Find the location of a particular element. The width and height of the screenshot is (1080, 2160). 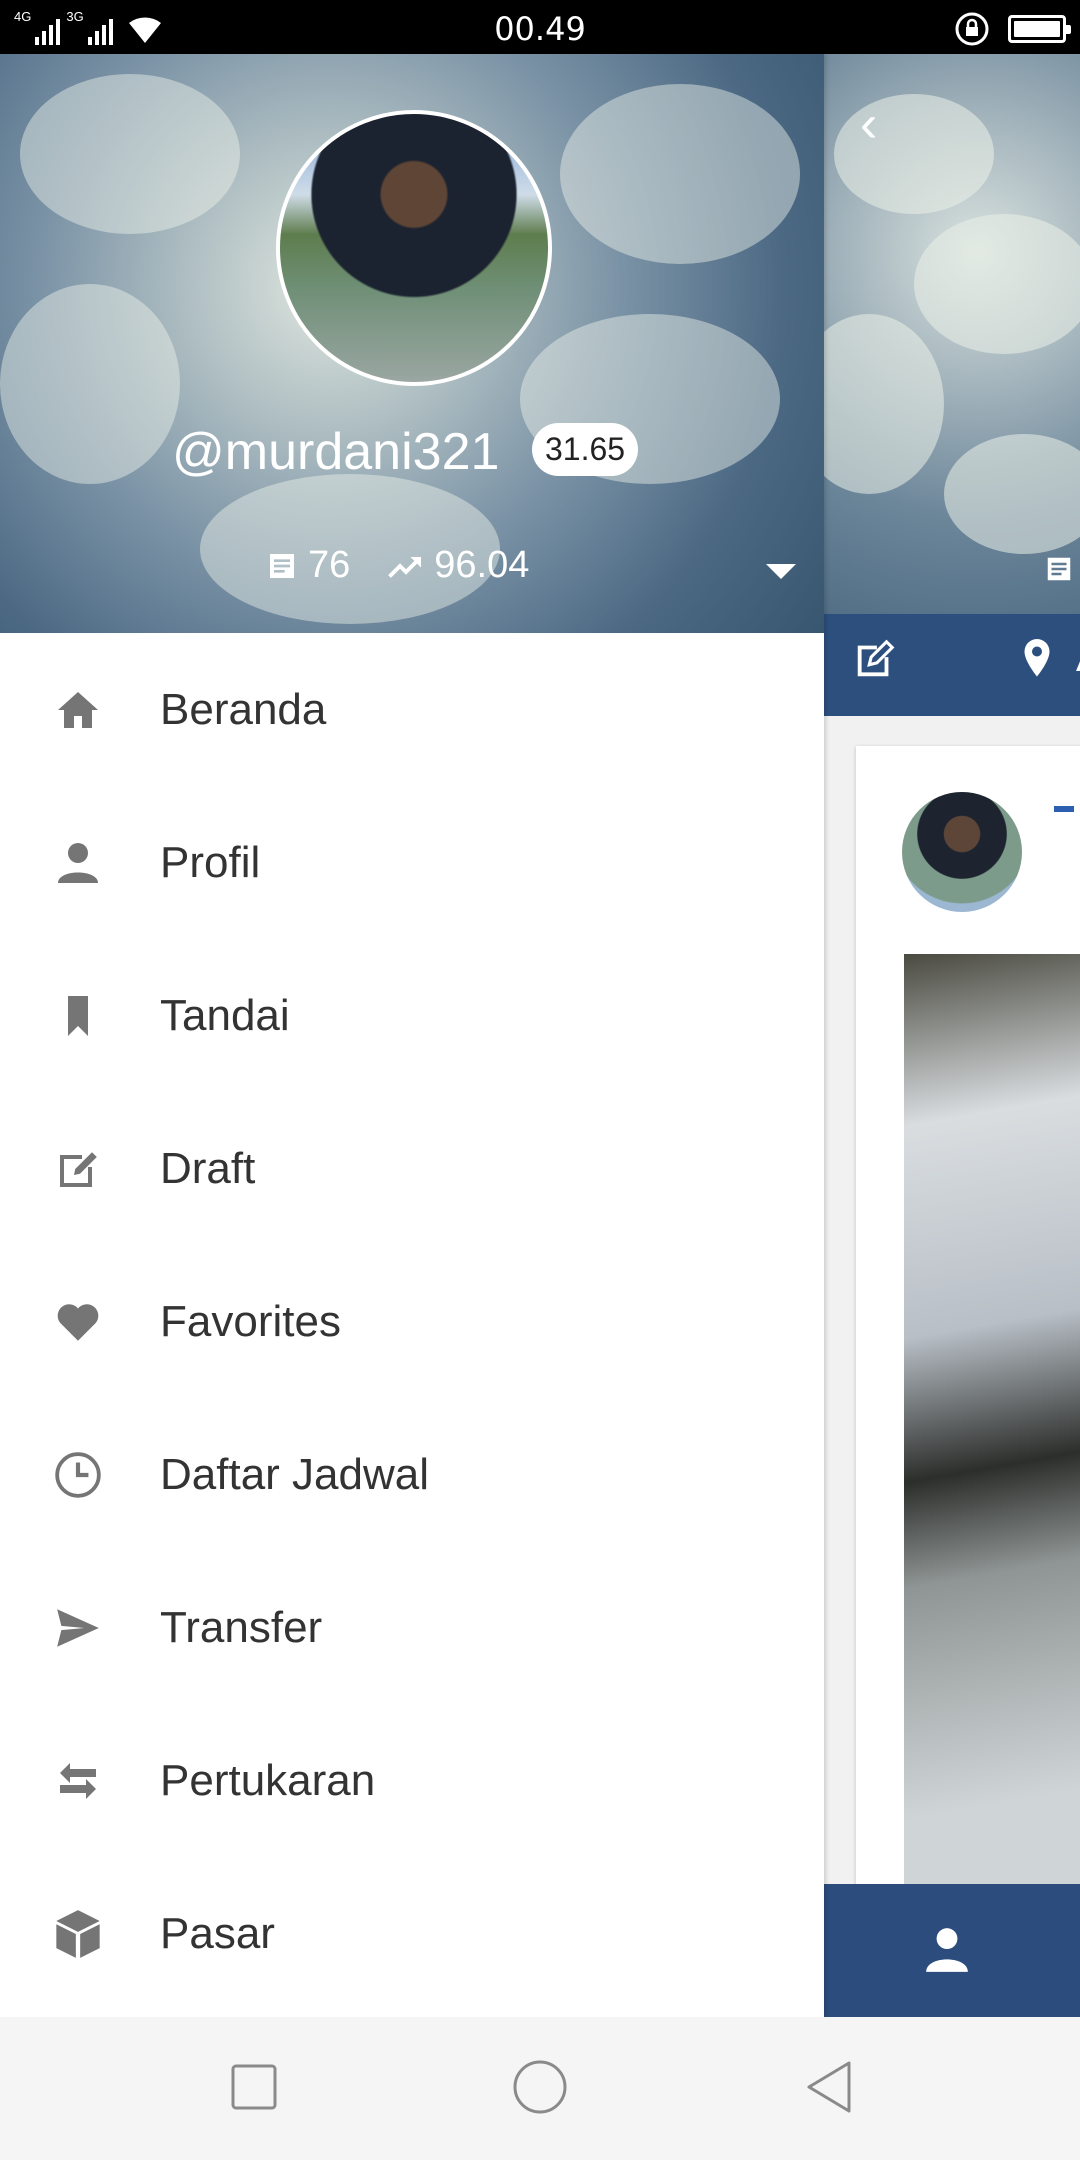

reputation-badge: 31.65 is located at coordinates (585, 449).